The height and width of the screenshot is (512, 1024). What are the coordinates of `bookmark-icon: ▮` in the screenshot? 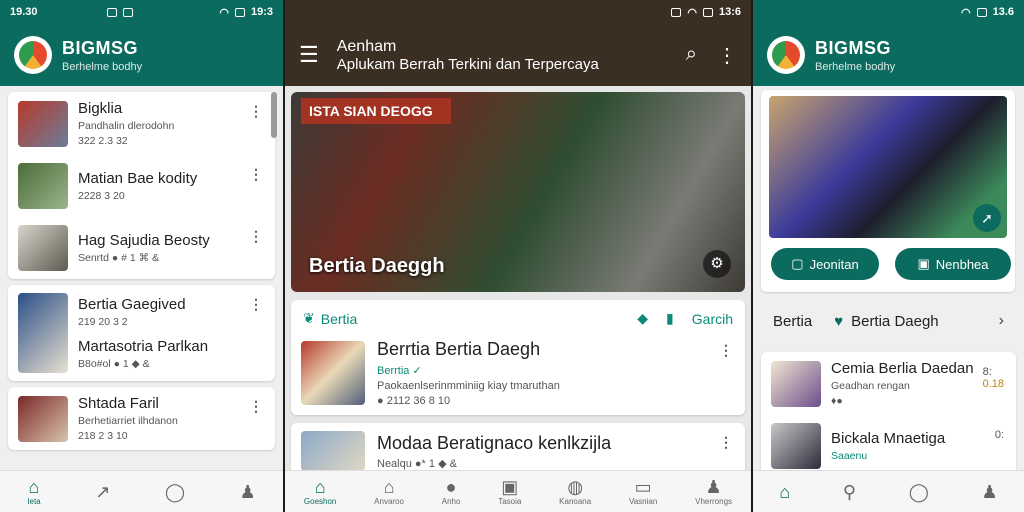 It's located at (670, 318).